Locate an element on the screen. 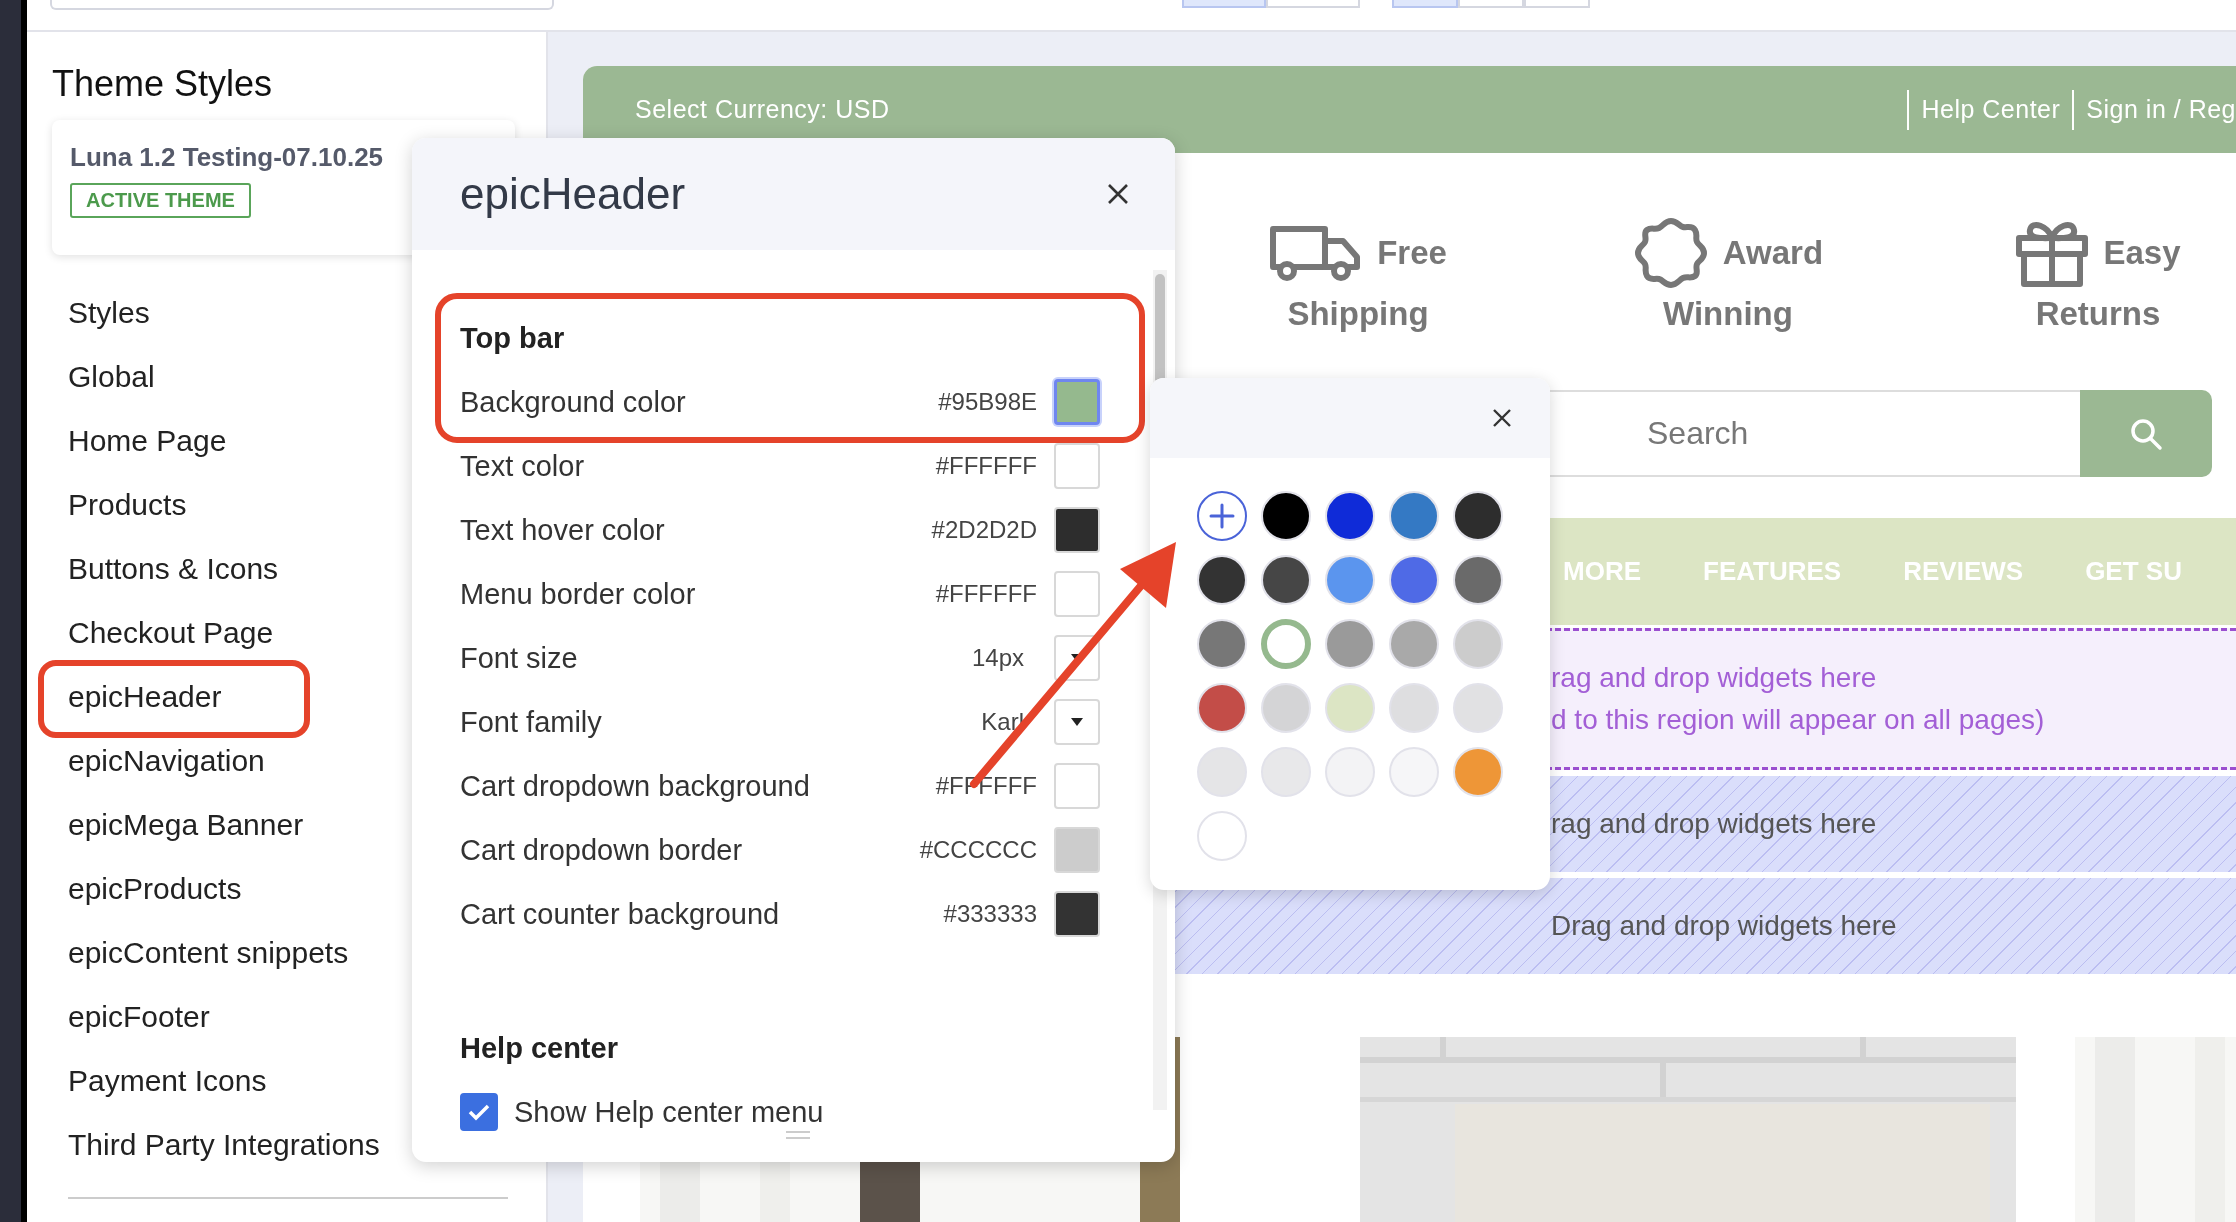 This screenshot has height=1222, width=2236. drop-zone-text: d to this region will appear on all pages) is located at coordinates (1798, 720).